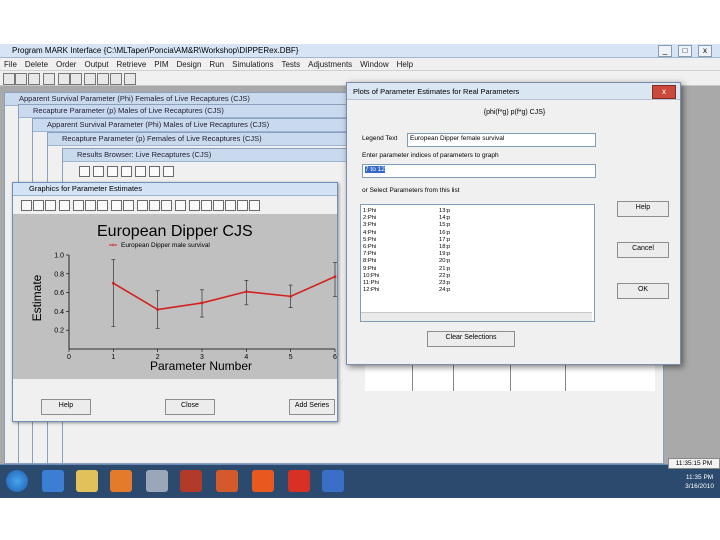 This screenshot has height=540, width=720. Describe the element at coordinates (371, 225) in the screenshot. I see `list-item: 3:Phi` at that location.